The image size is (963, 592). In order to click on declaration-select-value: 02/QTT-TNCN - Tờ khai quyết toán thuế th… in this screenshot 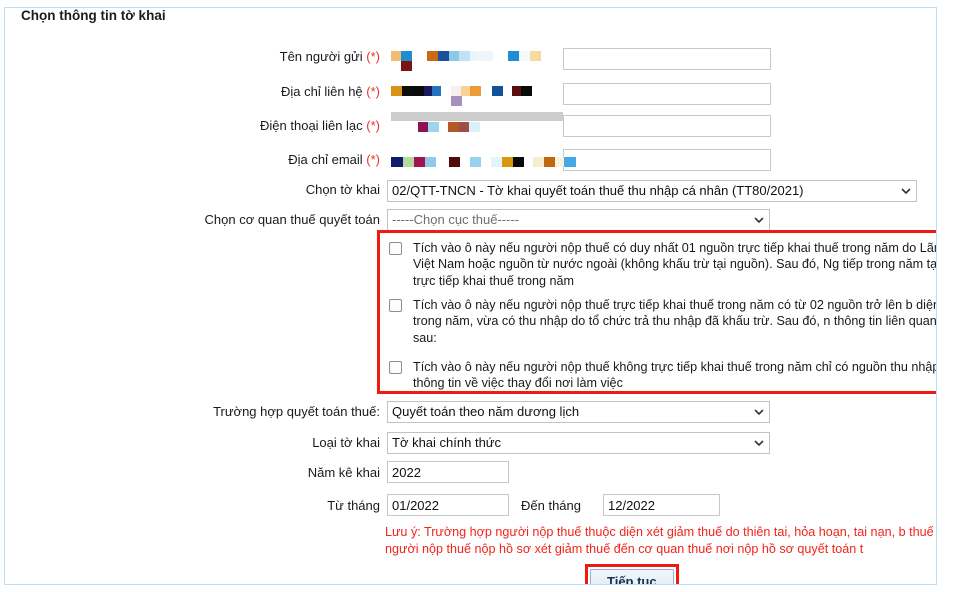, I will do `click(598, 190)`.